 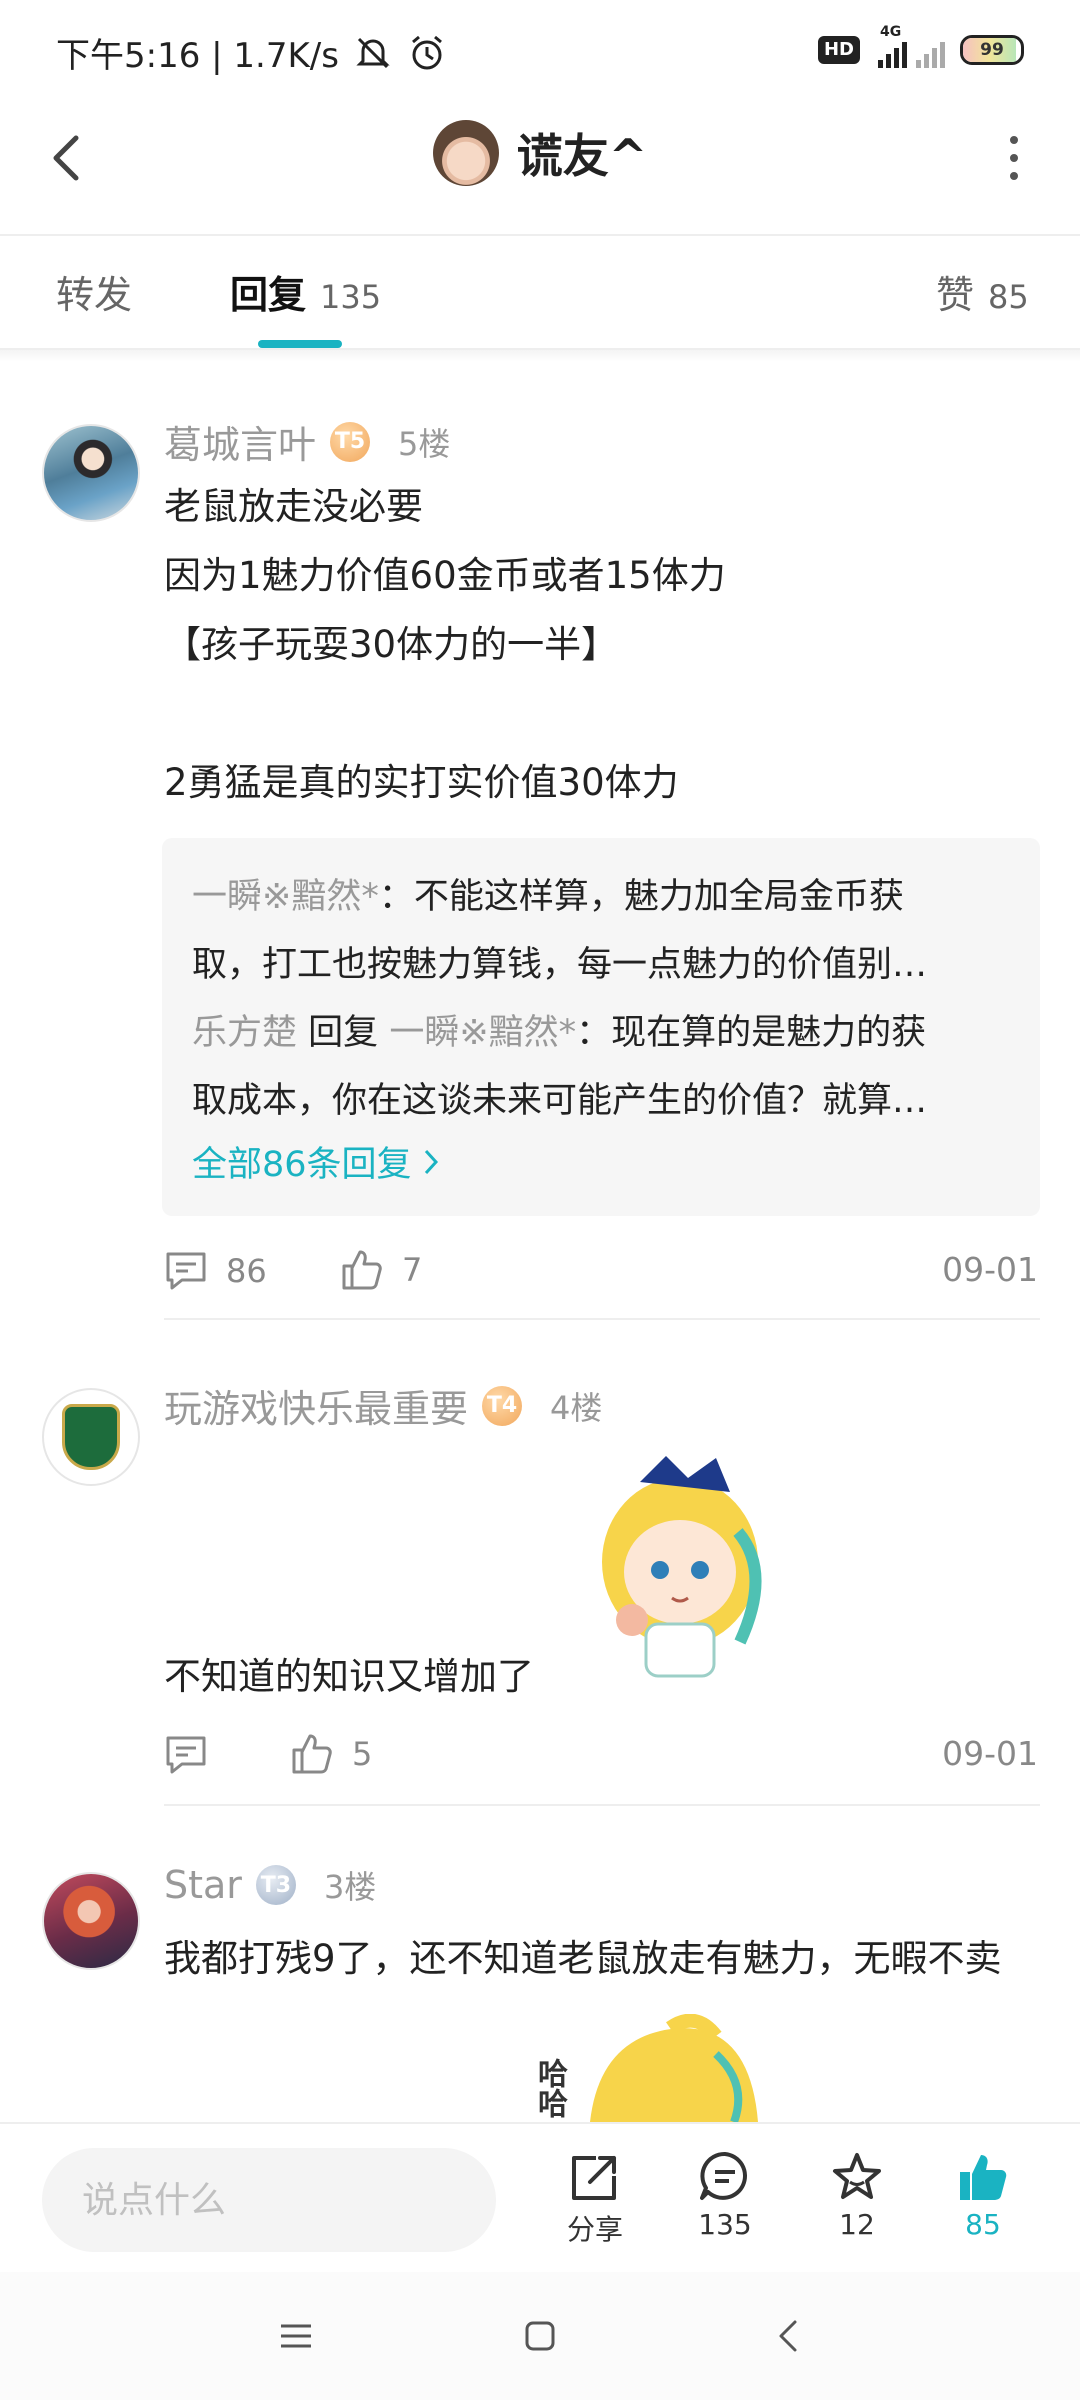 What do you see at coordinates (362, 1754) in the screenshot?
I see `like-count: 5` at bounding box center [362, 1754].